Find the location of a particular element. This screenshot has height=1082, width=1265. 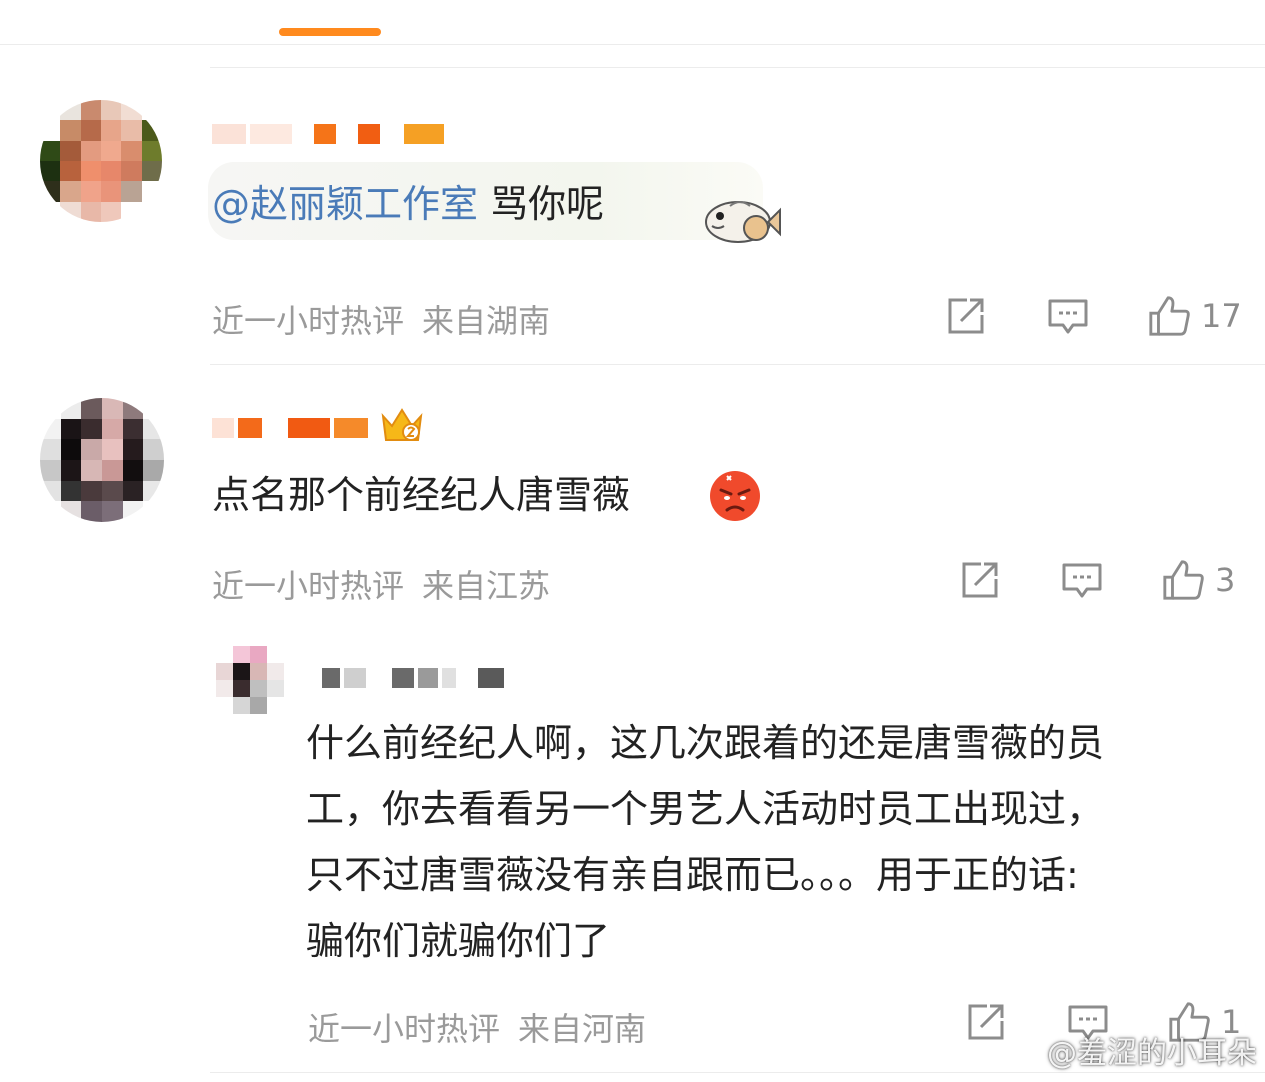

weibo-logo-icon is located at coordinates (1023, 1051).